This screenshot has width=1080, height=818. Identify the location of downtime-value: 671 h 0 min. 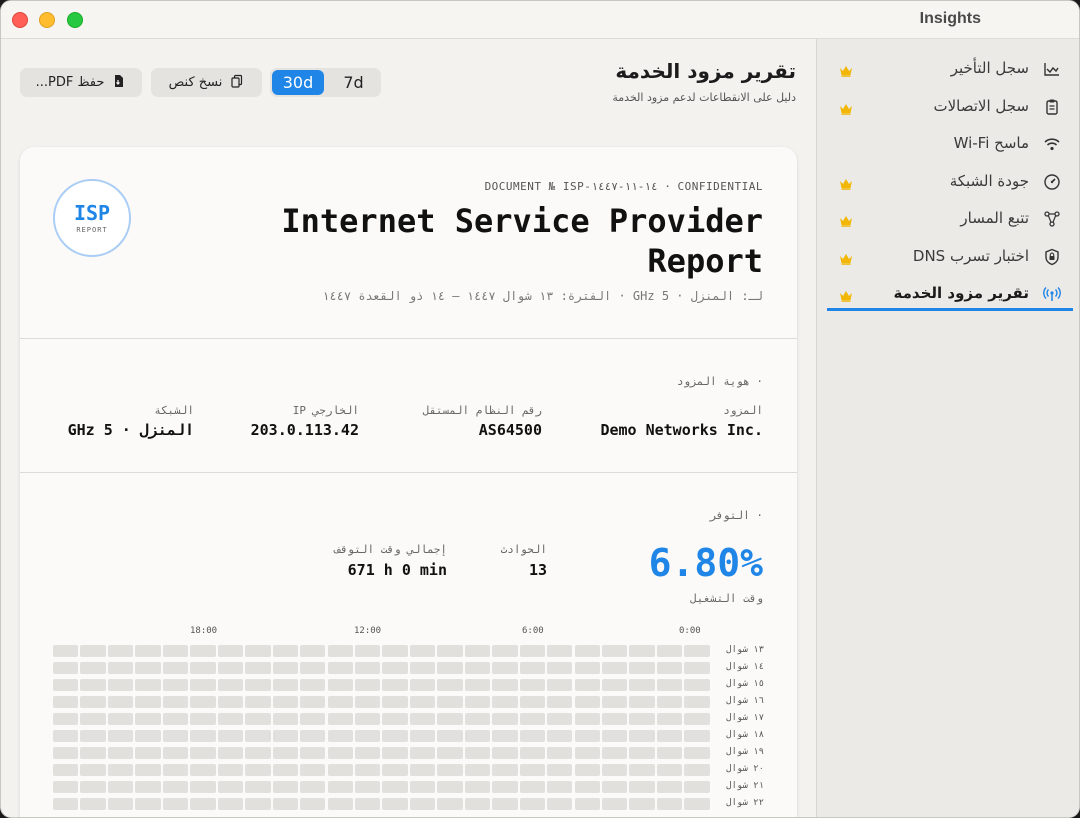
(397, 570).